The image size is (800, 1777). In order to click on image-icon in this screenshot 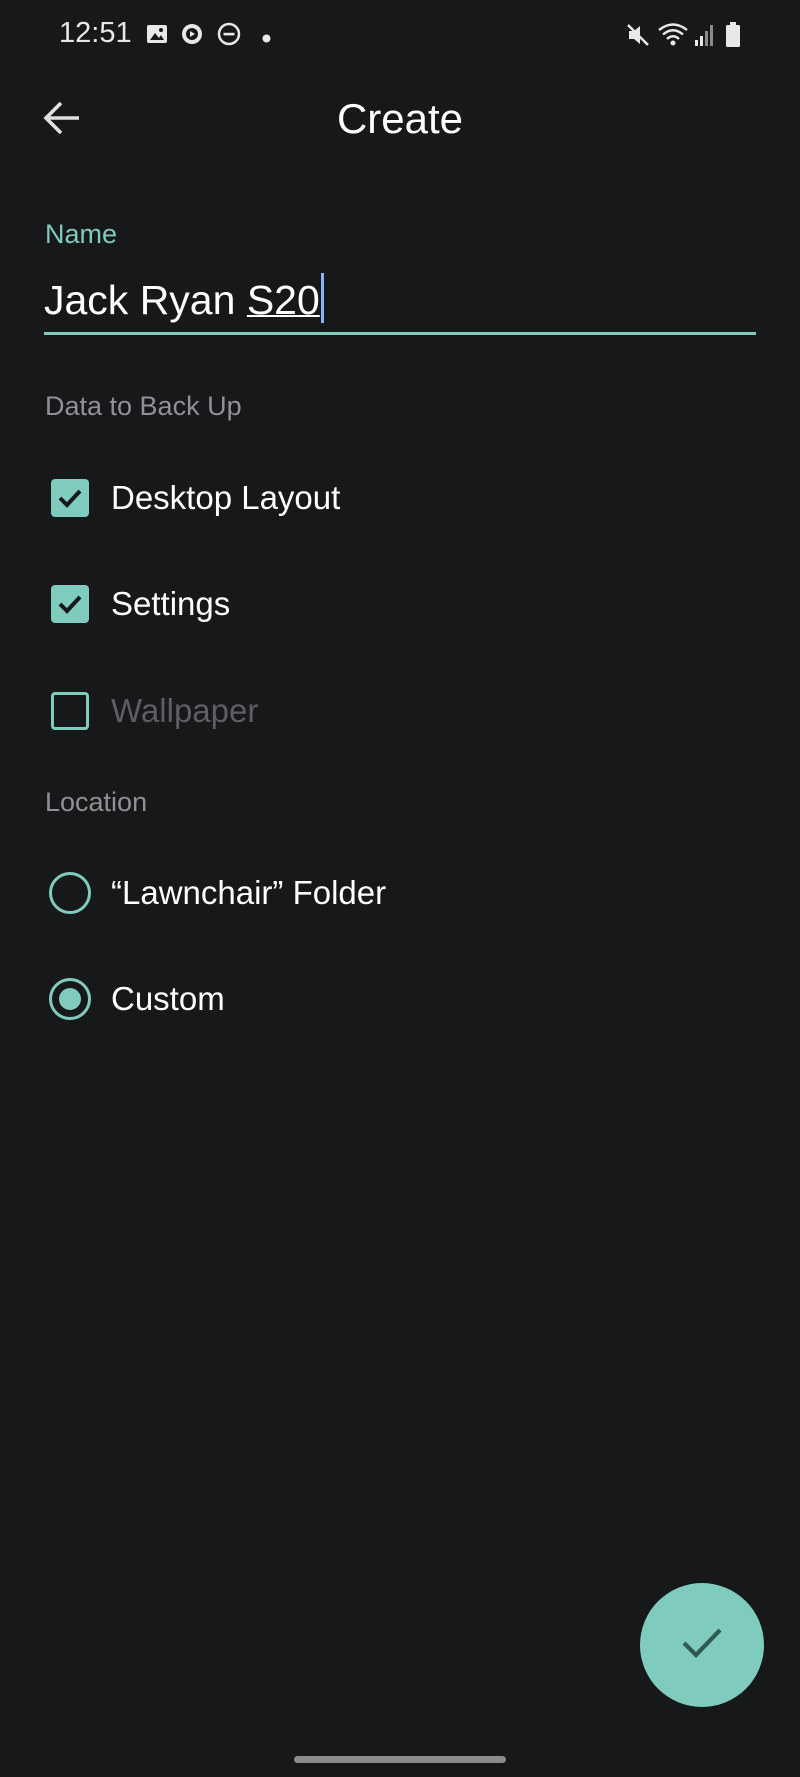, I will do `click(157, 36)`.